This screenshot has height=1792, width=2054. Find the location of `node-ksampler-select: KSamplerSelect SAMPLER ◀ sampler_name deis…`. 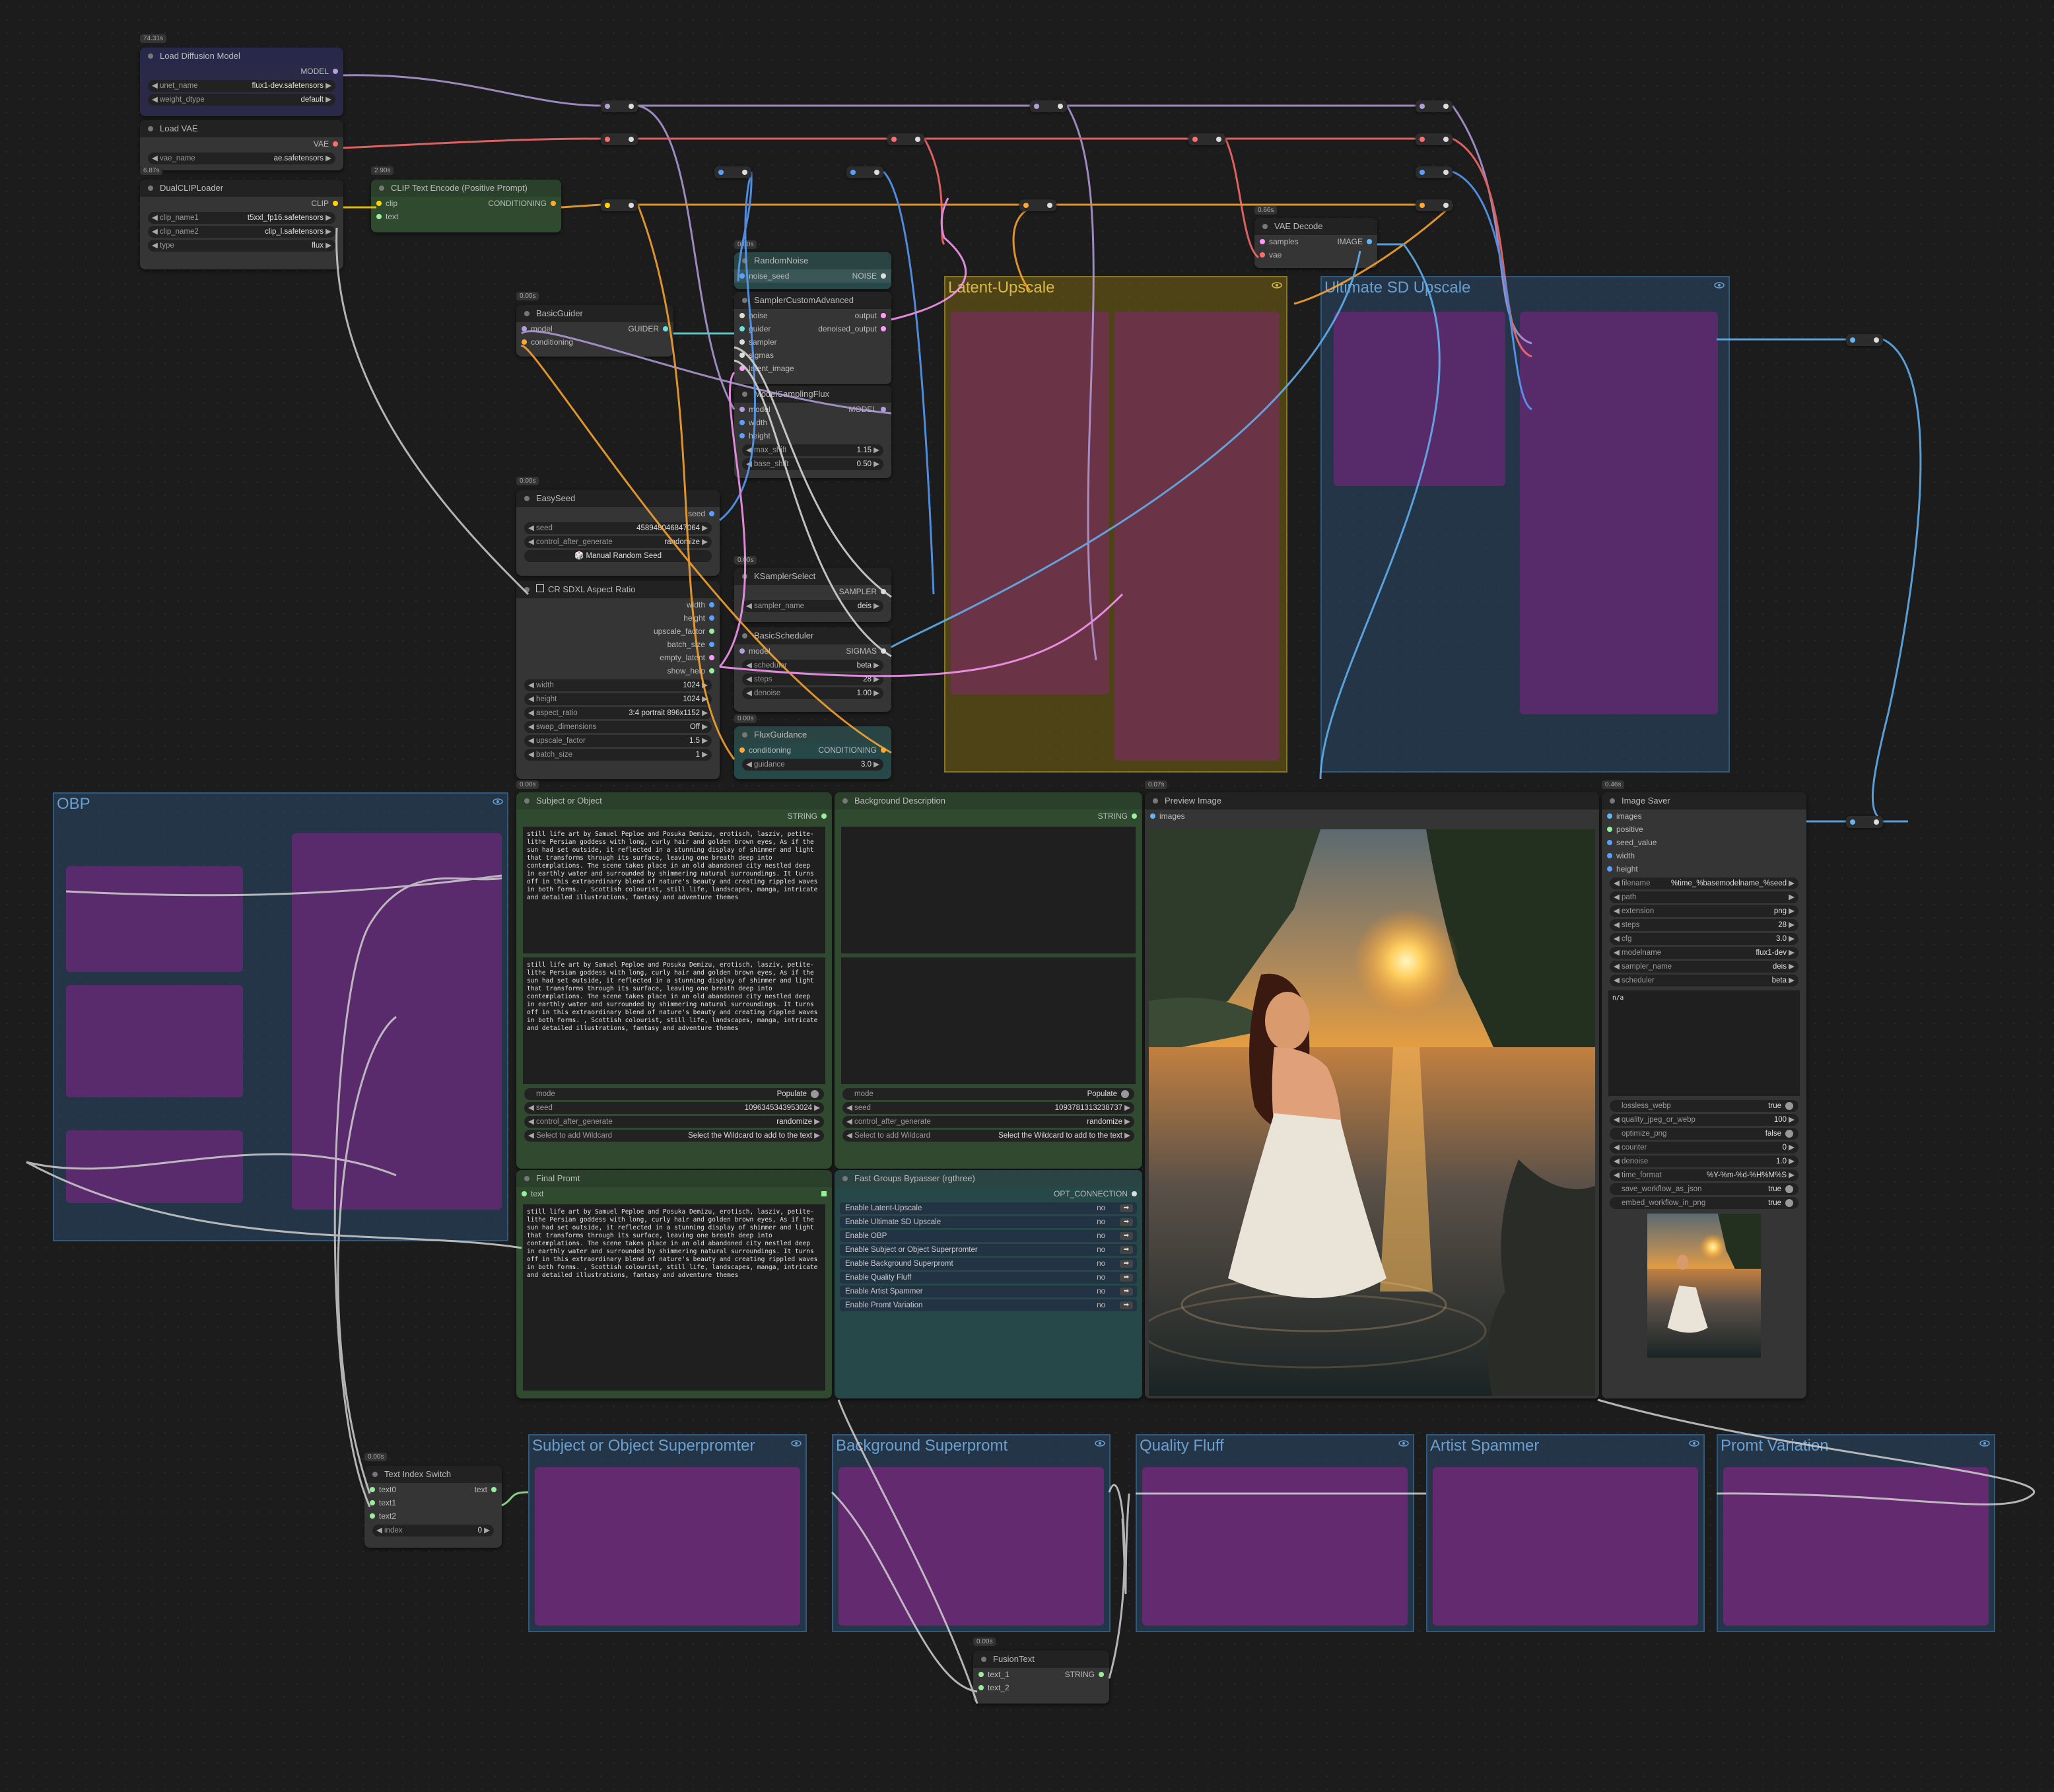

node-ksampler-select: KSamplerSelect SAMPLER ◀ sampler_name deis… is located at coordinates (812, 595).